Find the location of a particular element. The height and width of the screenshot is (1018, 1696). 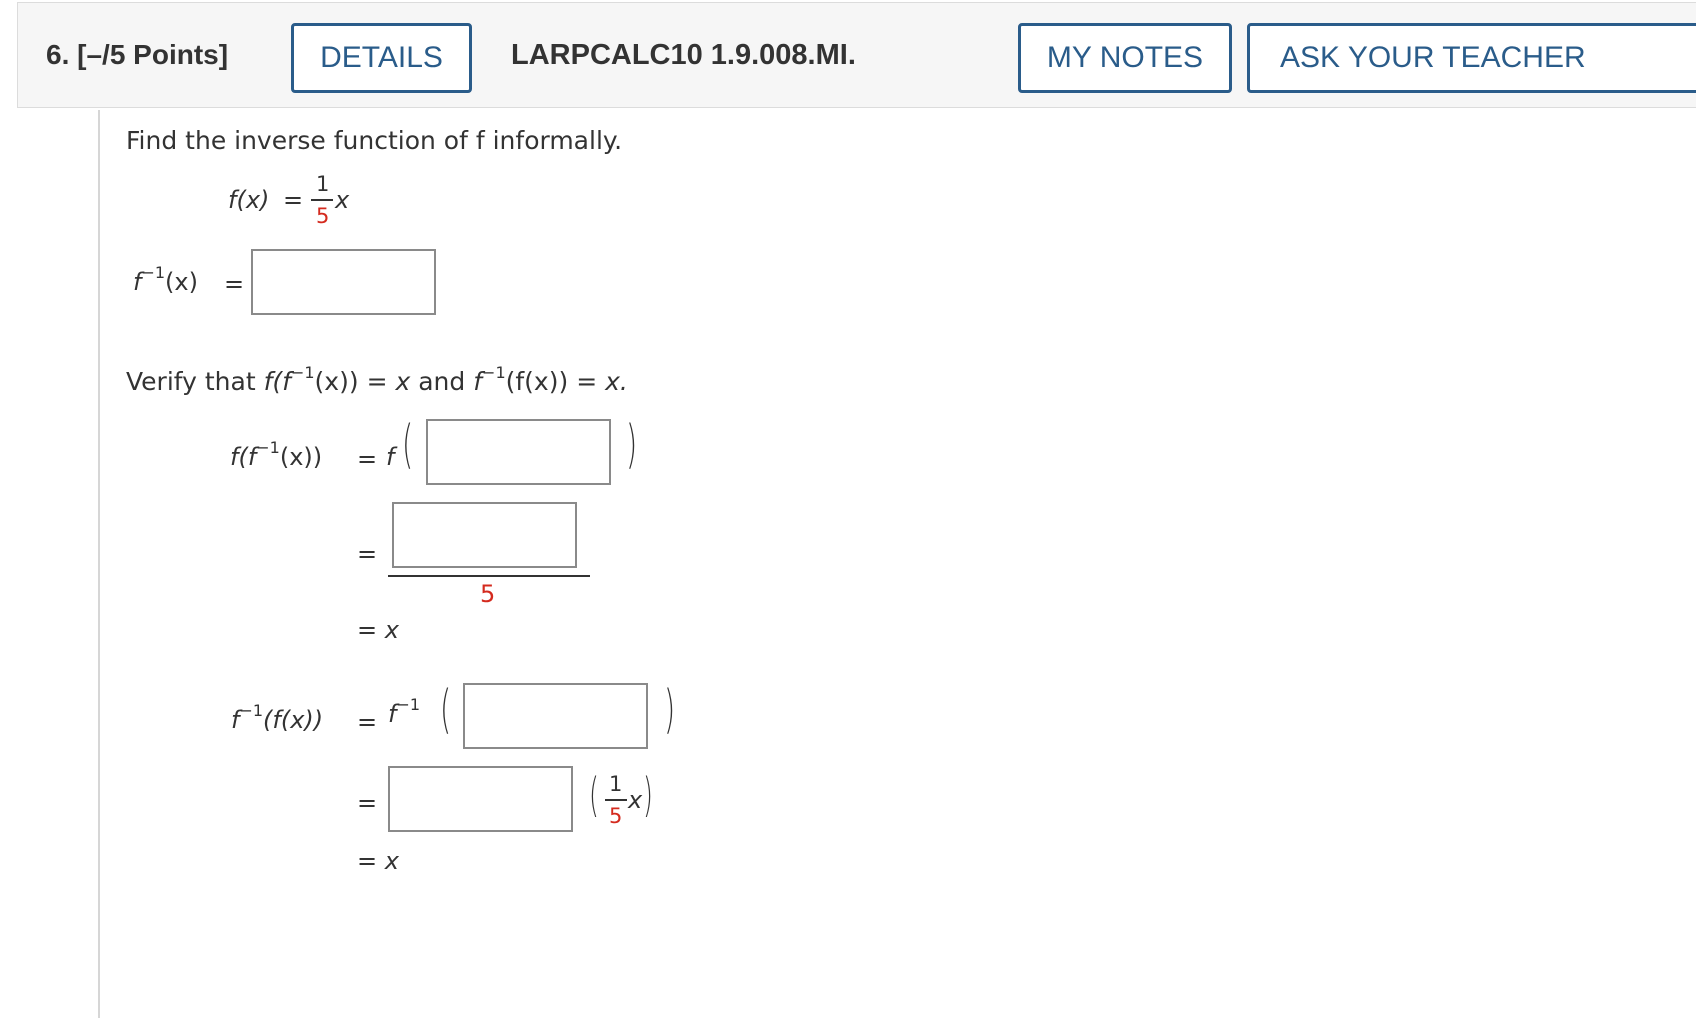

step2-lhs-exponent: −1 is located at coordinates (251, 710).